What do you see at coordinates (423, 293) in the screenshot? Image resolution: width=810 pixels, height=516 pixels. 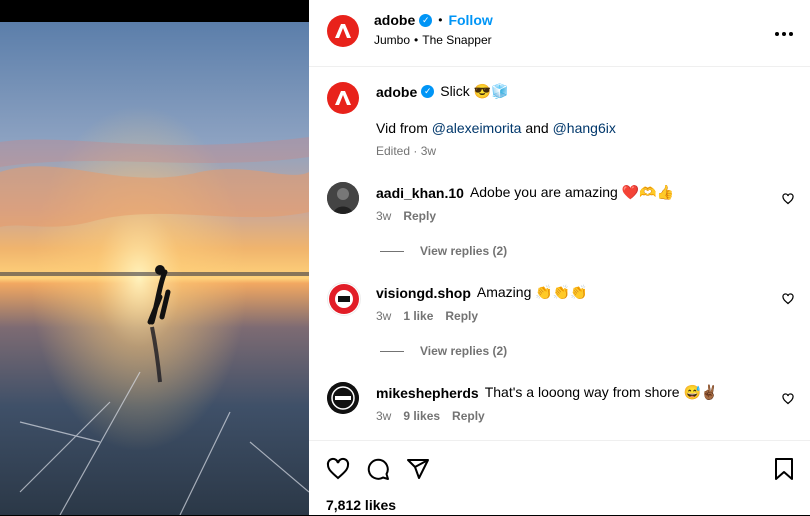 I see `comment-username: visiongd.shop` at bounding box center [423, 293].